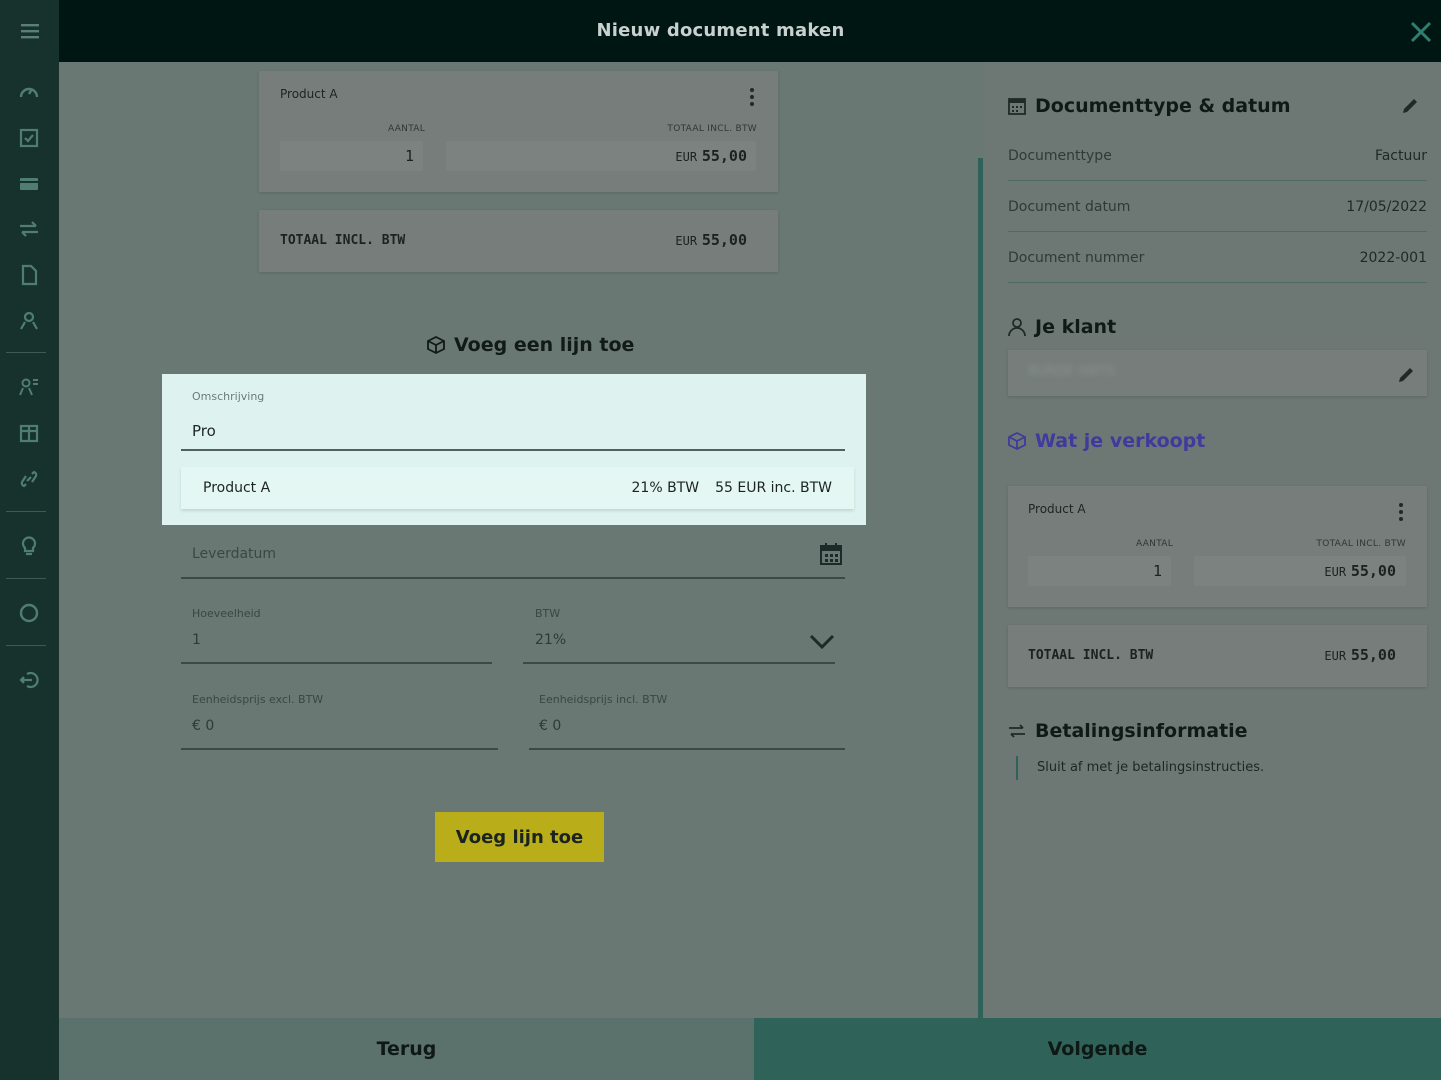 This screenshot has height=1080, width=1441. I want to click on page-title: Nieuw document maken, so click(720, 30).